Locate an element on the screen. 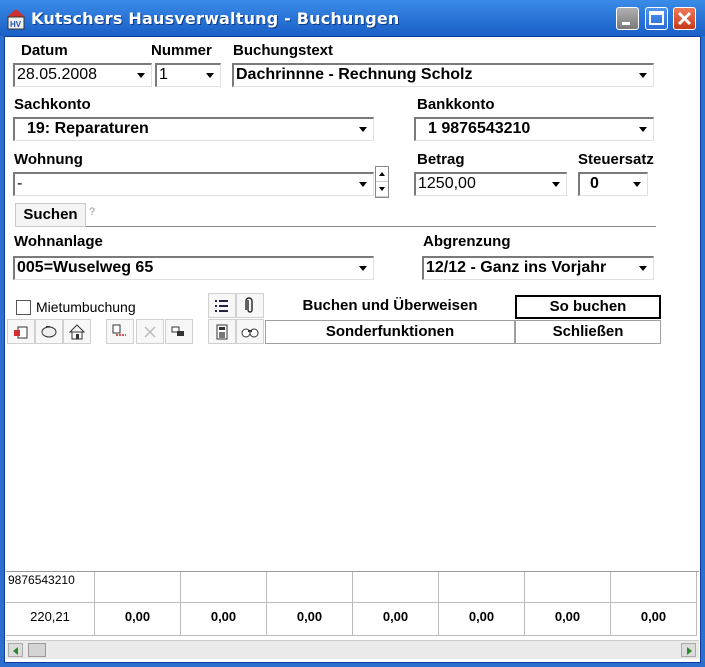  datum-select: 28.05.2008 is located at coordinates (82, 75).